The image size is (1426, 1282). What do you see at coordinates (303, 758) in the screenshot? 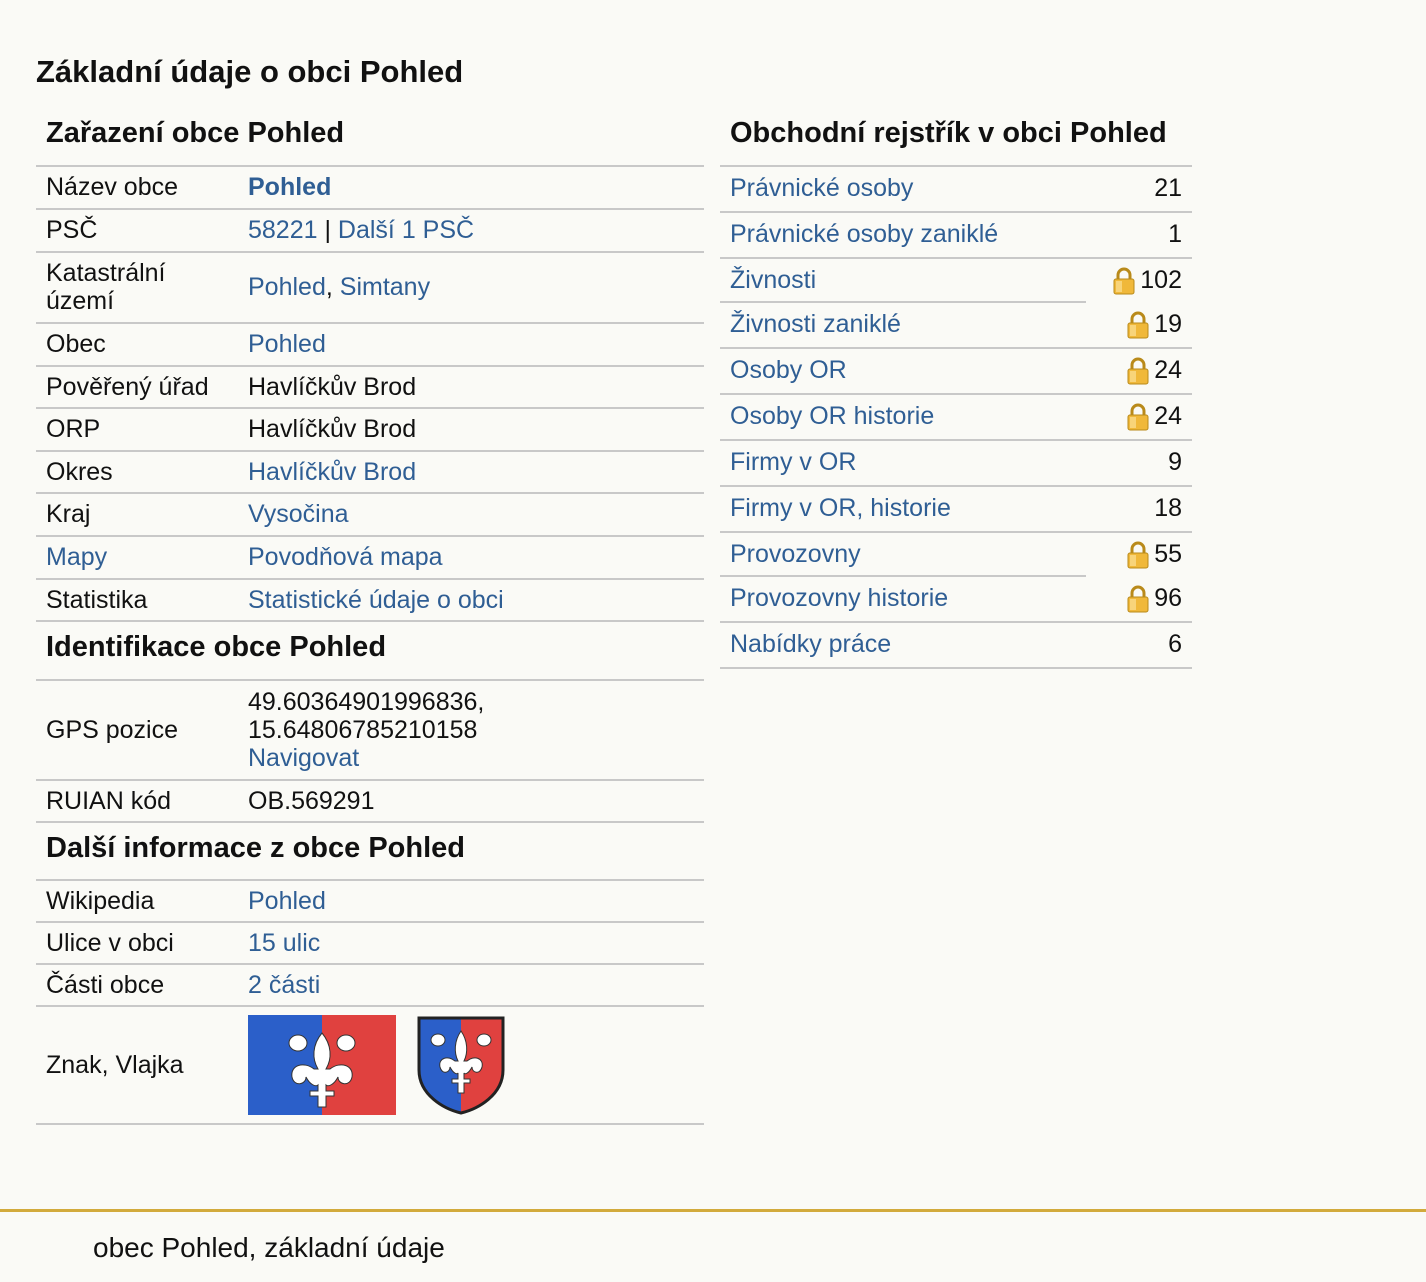
I see `navigovat-link: Navigovat` at bounding box center [303, 758].